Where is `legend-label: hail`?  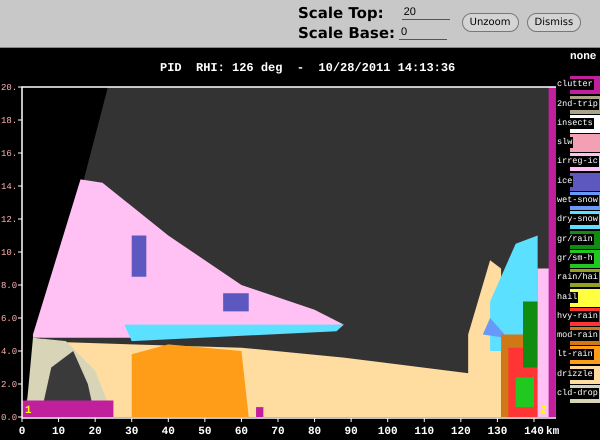 legend-label: hail is located at coordinates (567, 297).